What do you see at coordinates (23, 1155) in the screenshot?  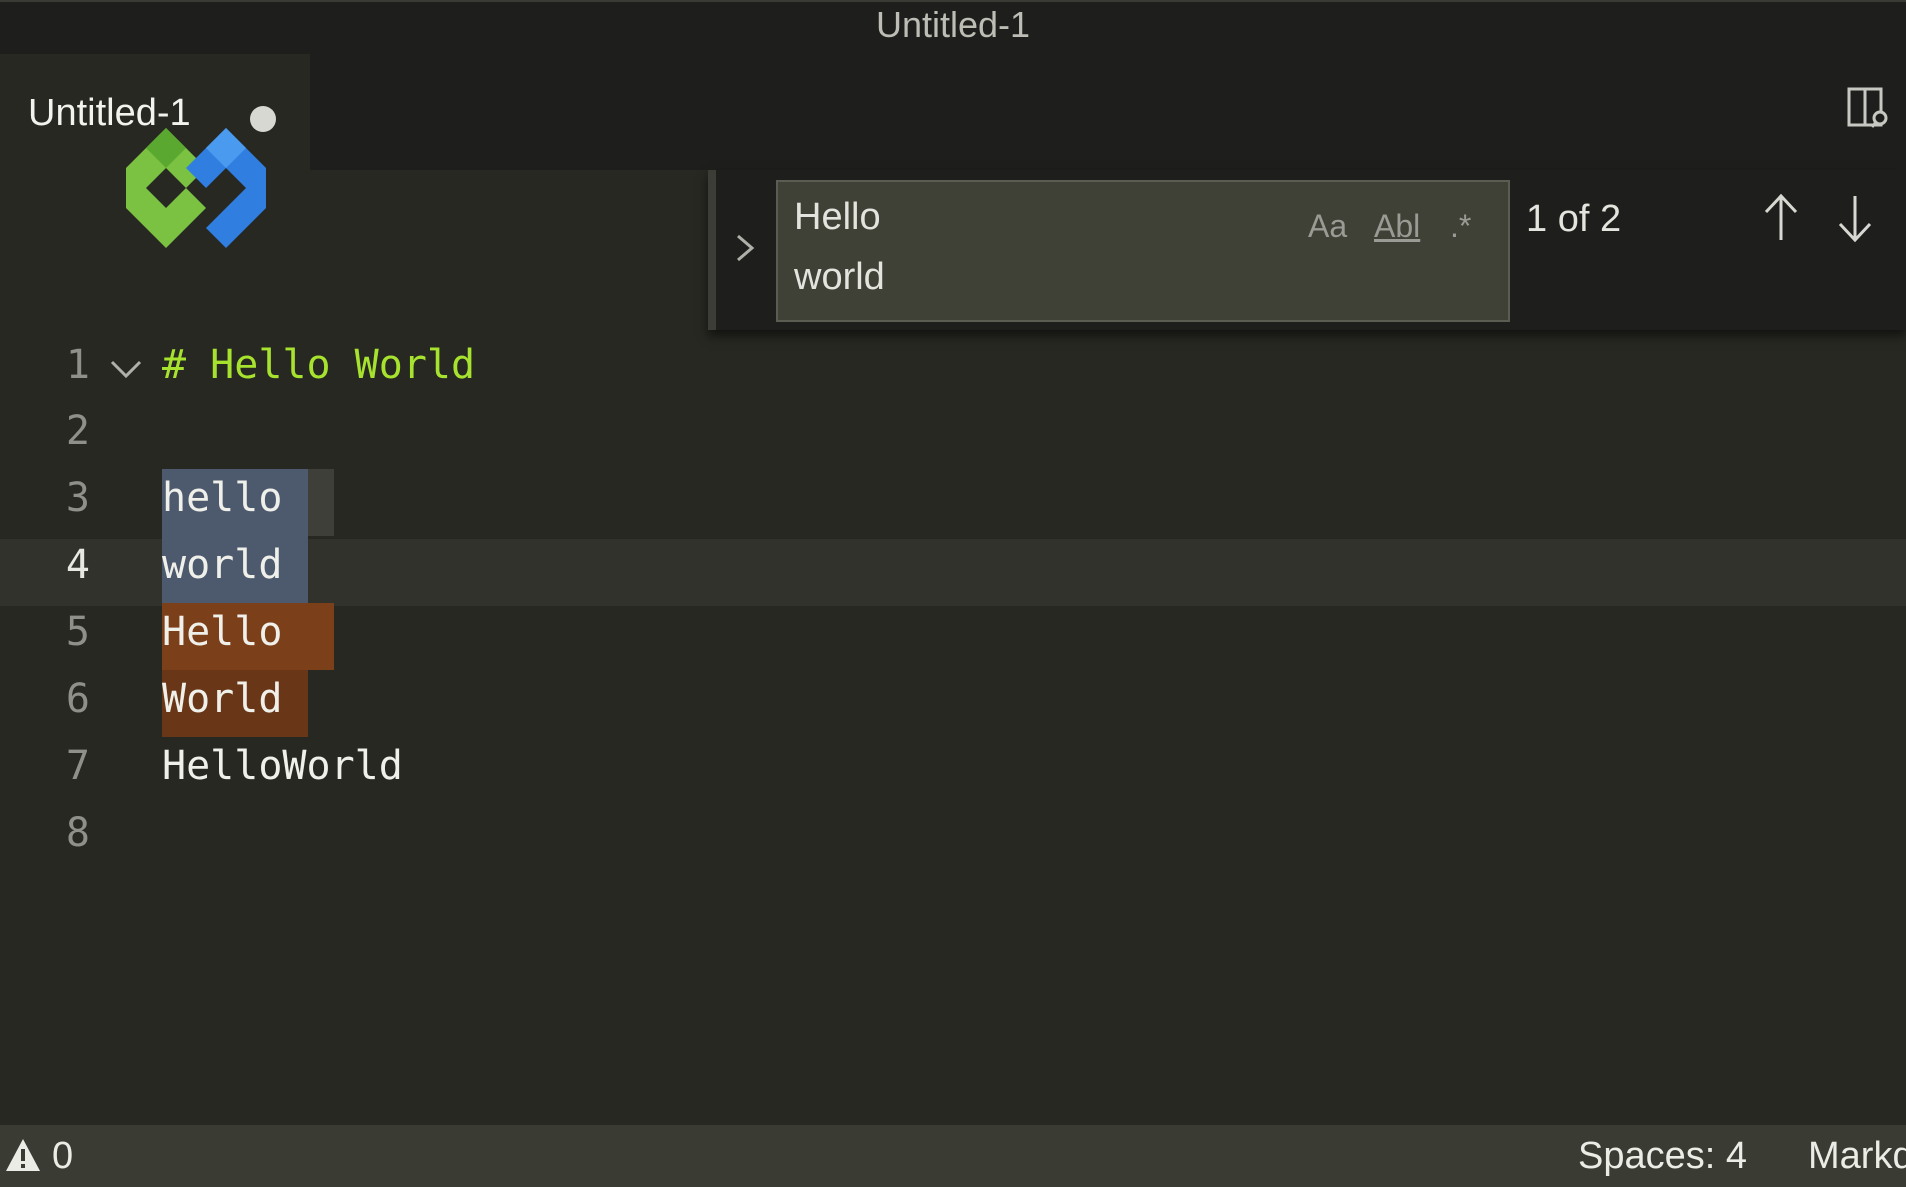 I see `warning-icon` at bounding box center [23, 1155].